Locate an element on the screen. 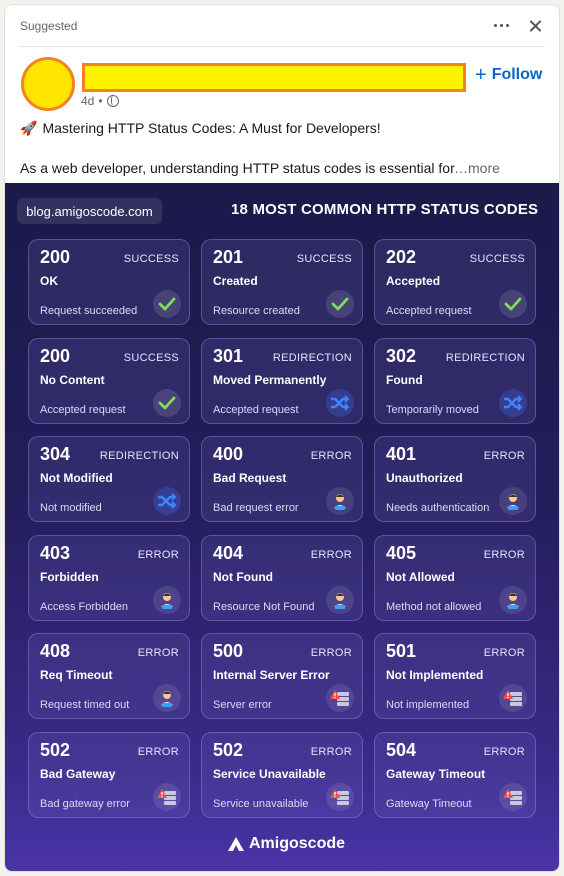 This screenshot has width=564, height=876. status-tile: 502 ERROR Bad Gateway Bad gateway error is located at coordinates (109, 774).